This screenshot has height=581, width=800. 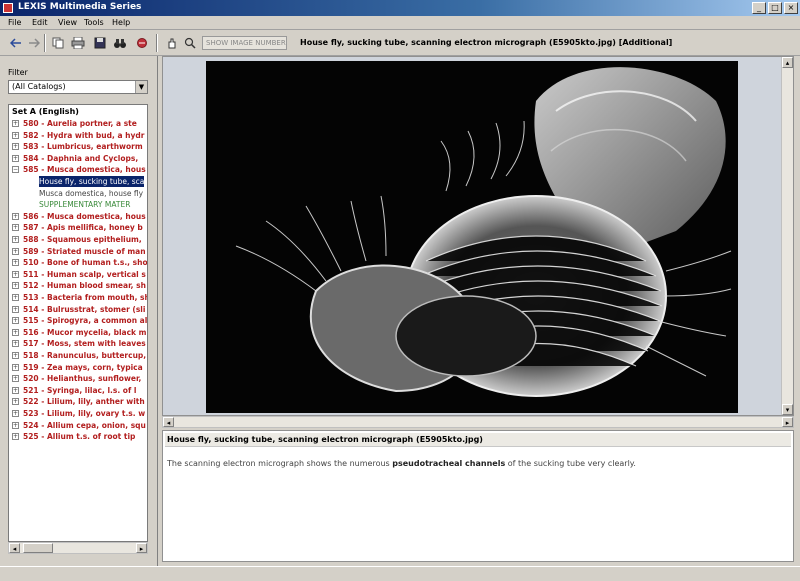 I want to click on tree-item: +525 - Allium t.s. of root tip, so click(x=78, y=436).